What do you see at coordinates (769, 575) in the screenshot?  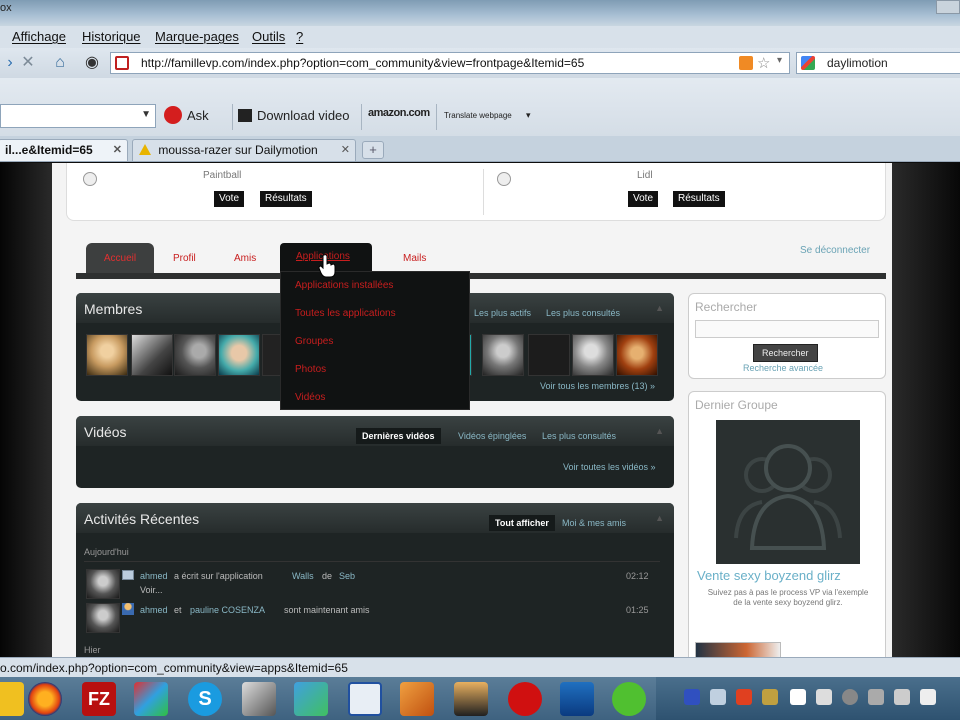 I see `group-name-link: Vente sexy boyzend glirz` at bounding box center [769, 575].